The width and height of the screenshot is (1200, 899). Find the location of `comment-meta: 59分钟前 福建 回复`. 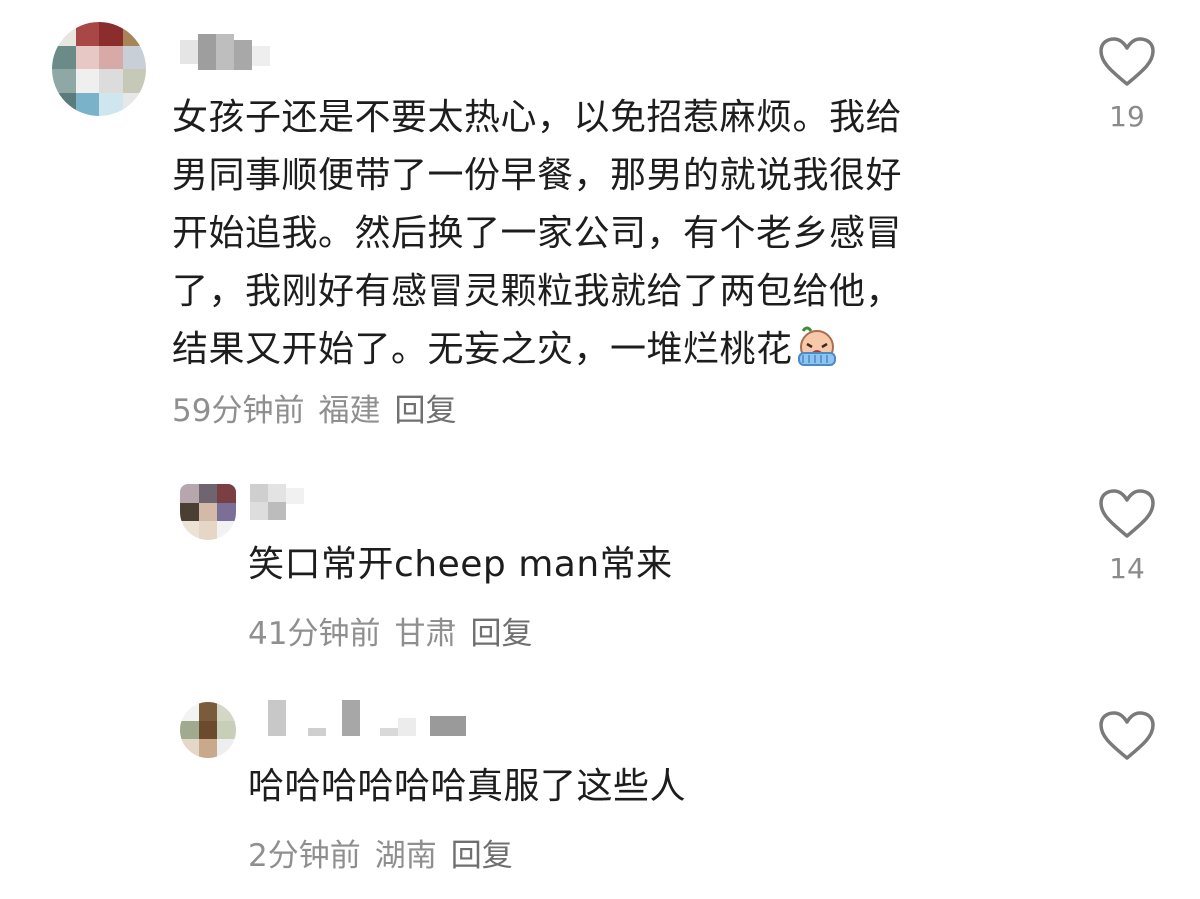

comment-meta: 59分钟前 福建 回复 is located at coordinates (321, 407).